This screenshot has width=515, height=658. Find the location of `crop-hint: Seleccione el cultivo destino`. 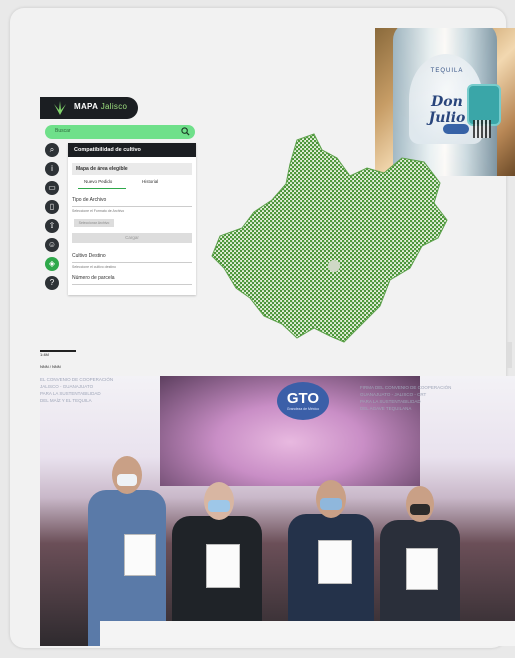

crop-hint: Seleccione el cultivo destino is located at coordinates (94, 267).